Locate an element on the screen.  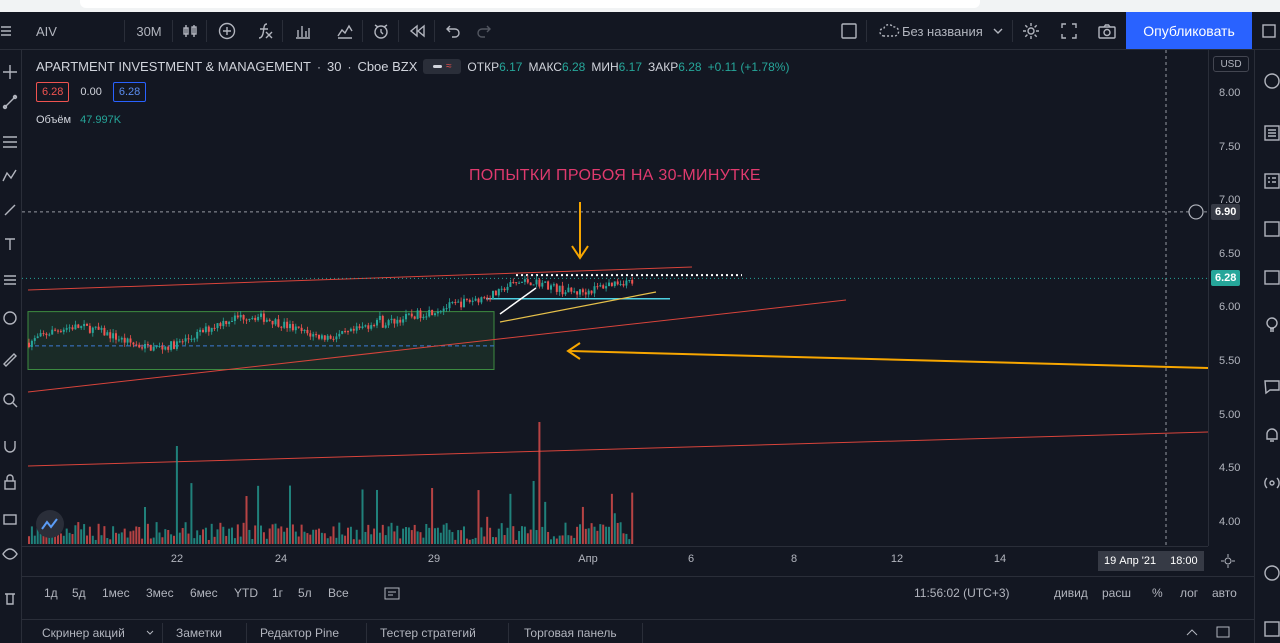
watchlist-icon is located at coordinates (1271, 81).